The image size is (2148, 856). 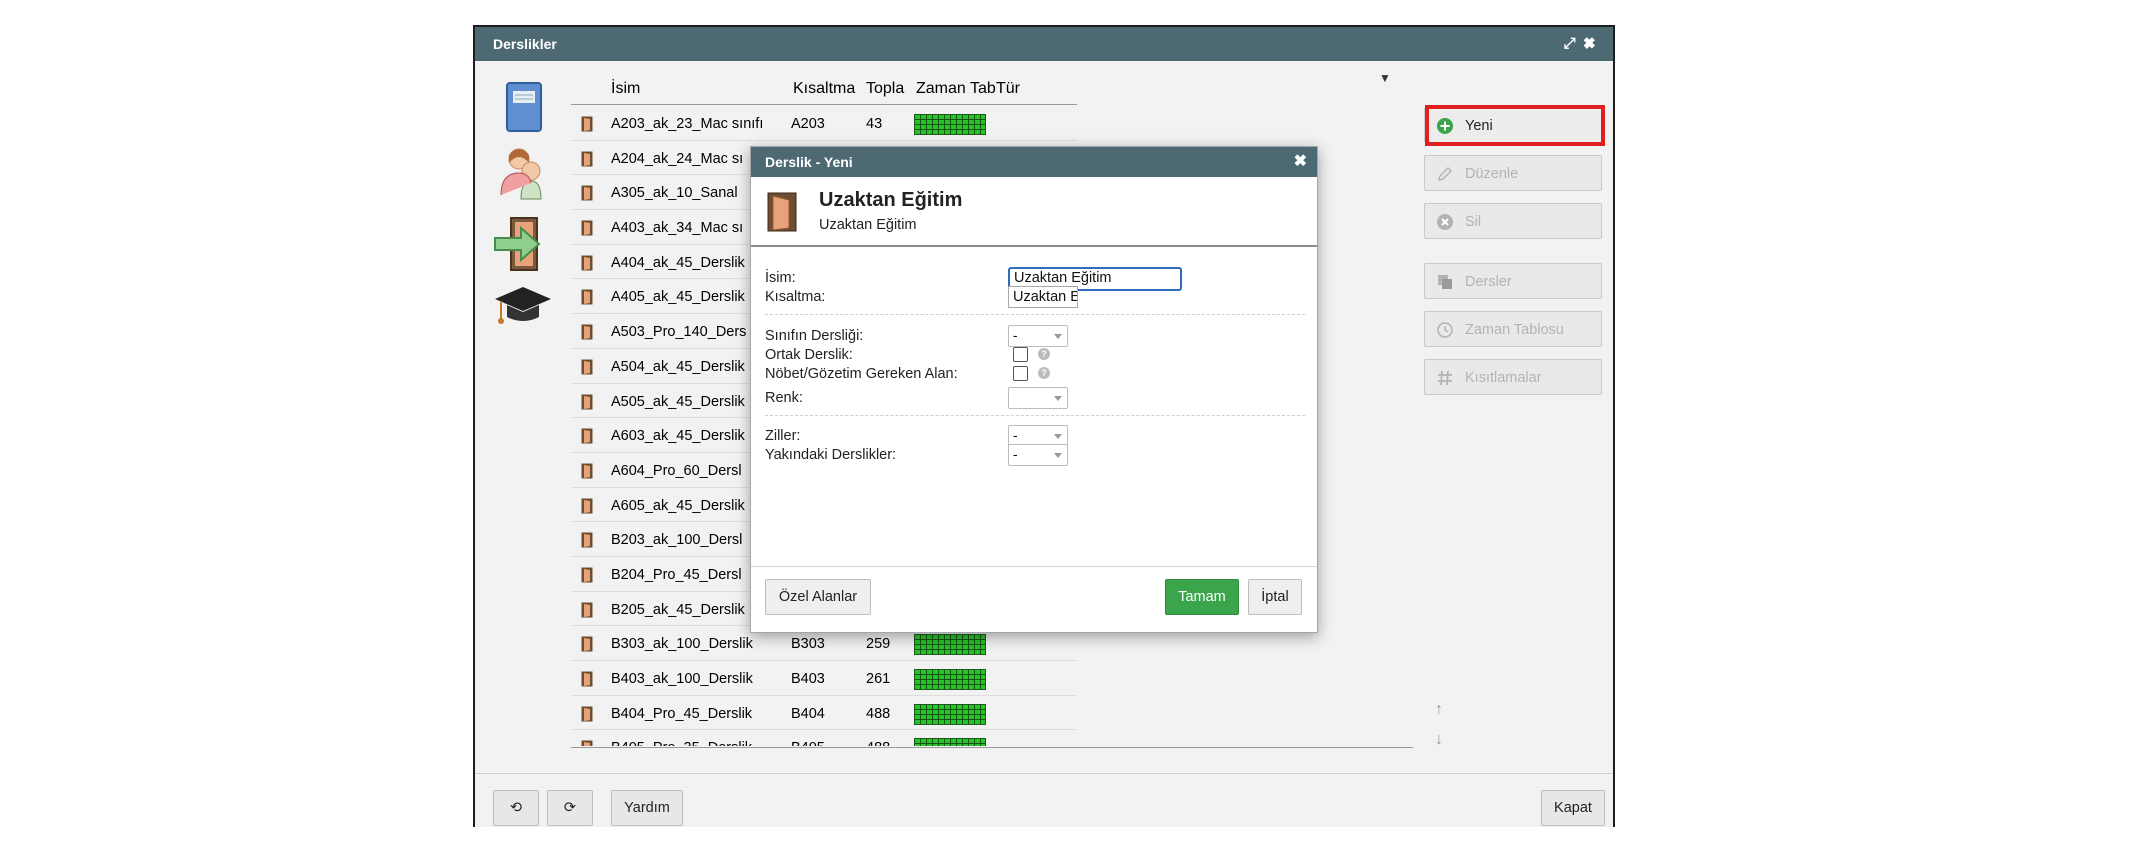 What do you see at coordinates (1492, 174) in the screenshot?
I see `edit-button-label: Düzenle` at bounding box center [1492, 174].